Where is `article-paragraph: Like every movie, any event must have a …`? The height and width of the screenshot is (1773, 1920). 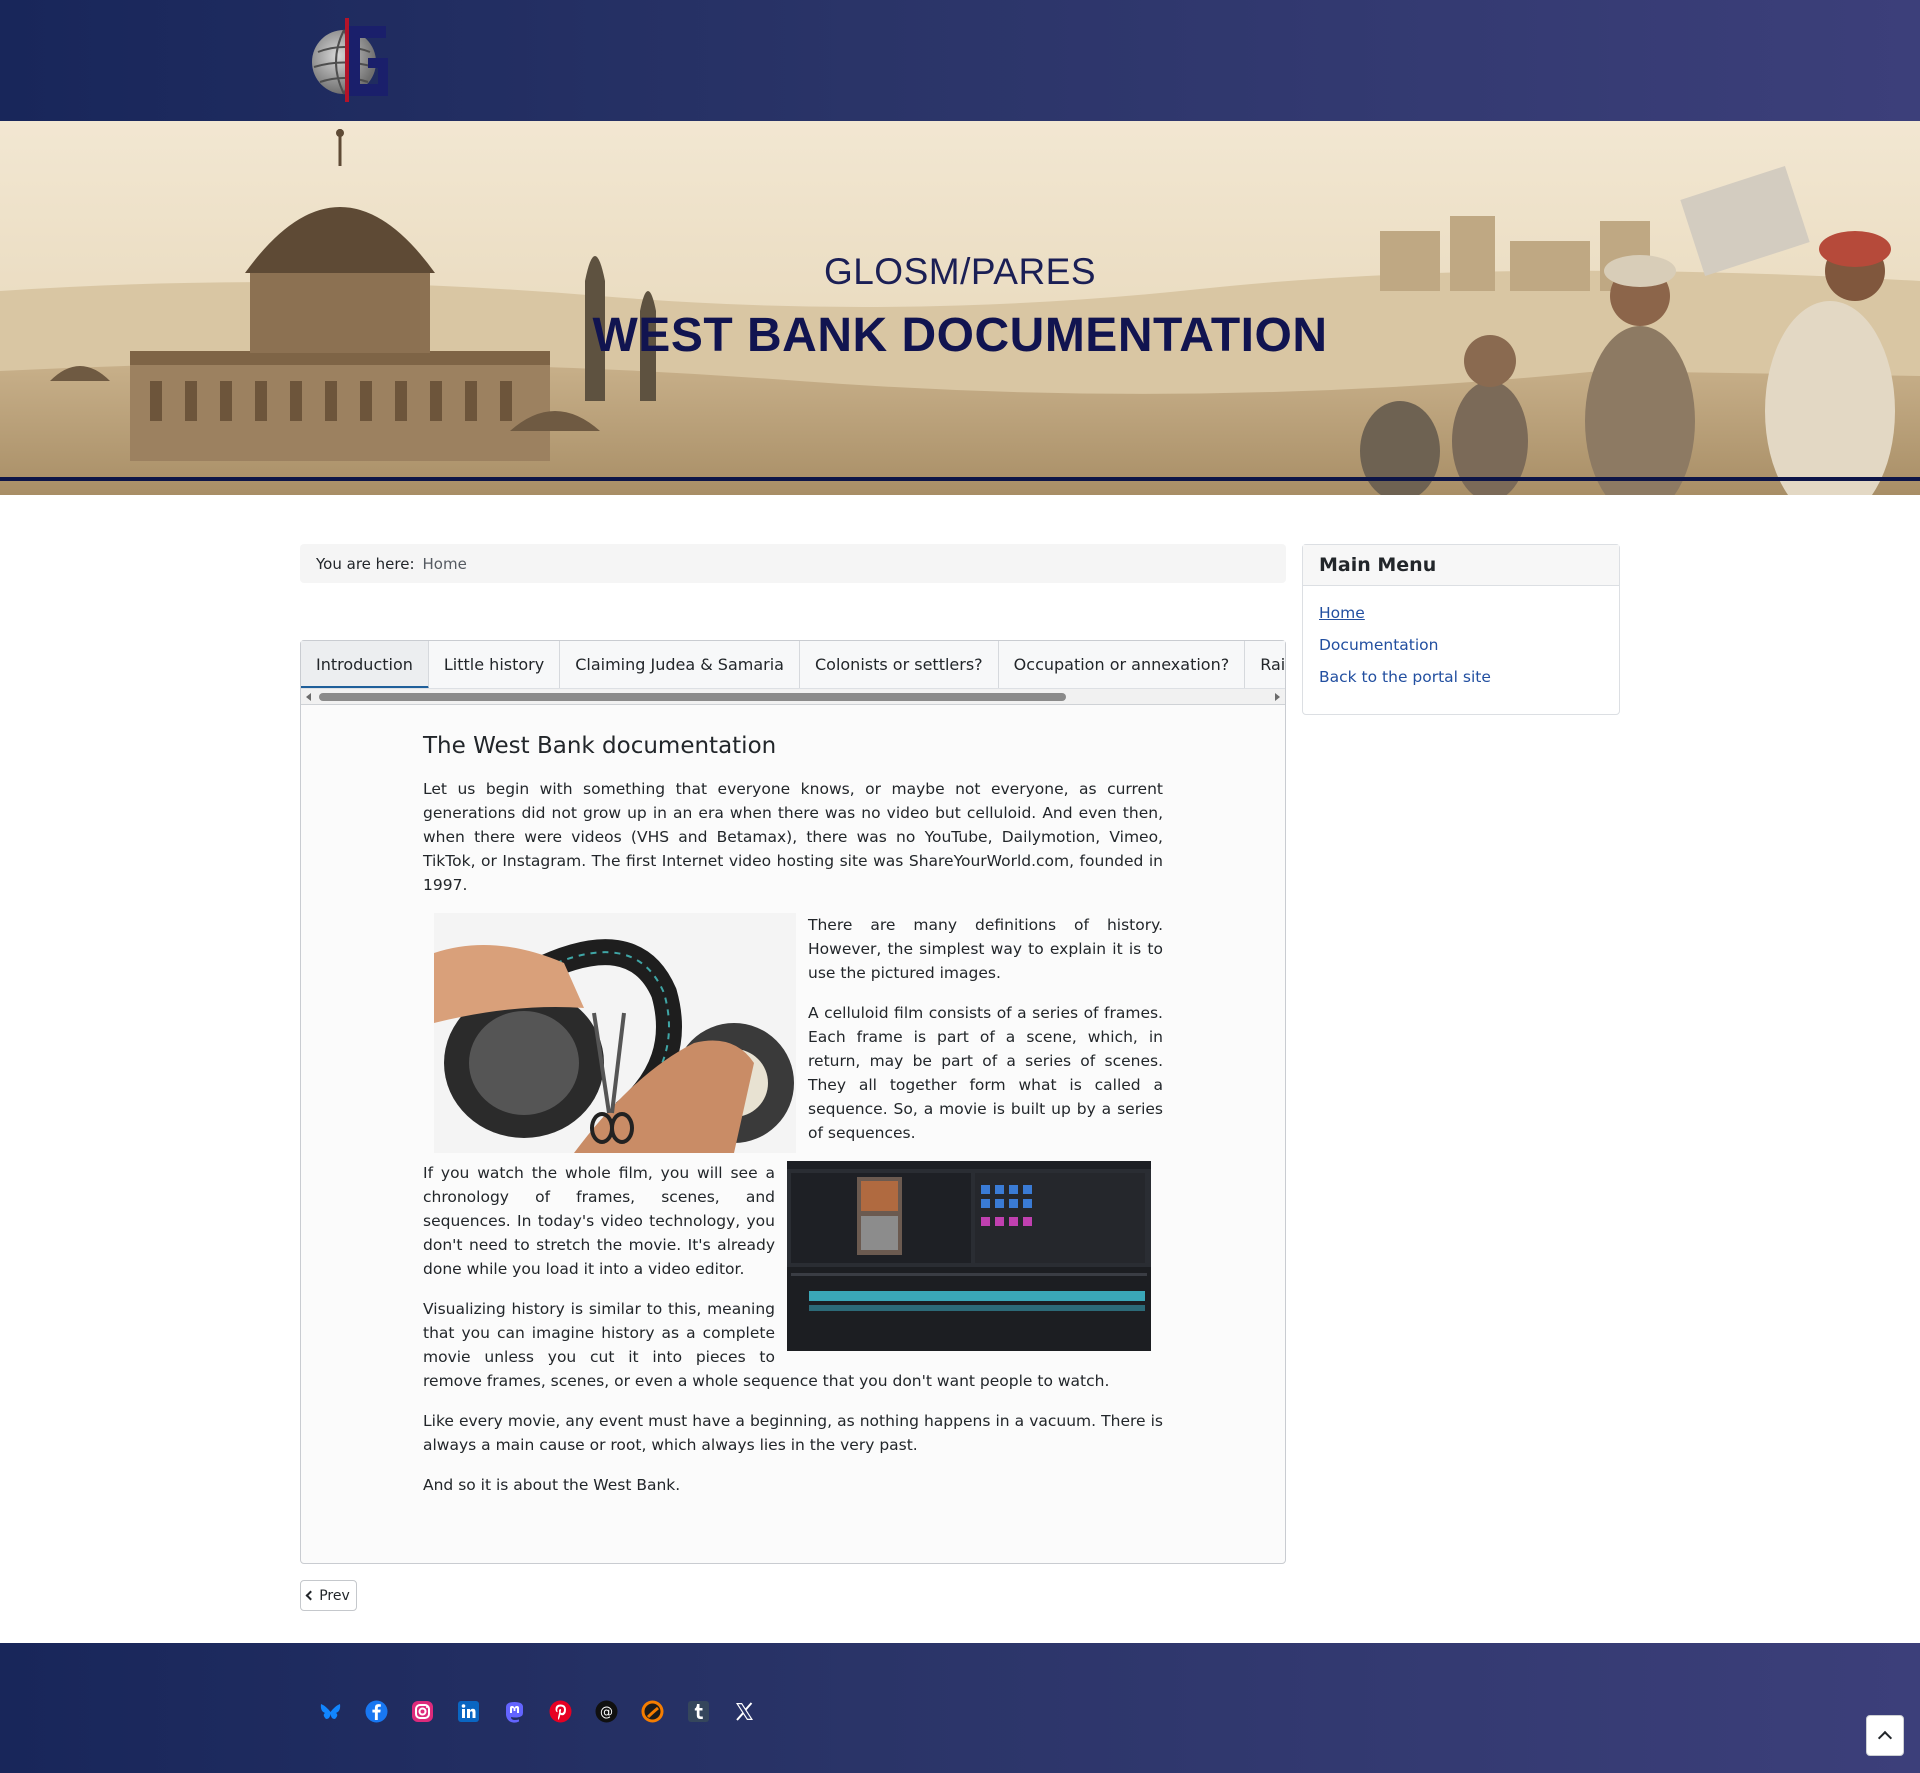
article-paragraph: Like every movie, any event must have a … is located at coordinates (793, 1433).